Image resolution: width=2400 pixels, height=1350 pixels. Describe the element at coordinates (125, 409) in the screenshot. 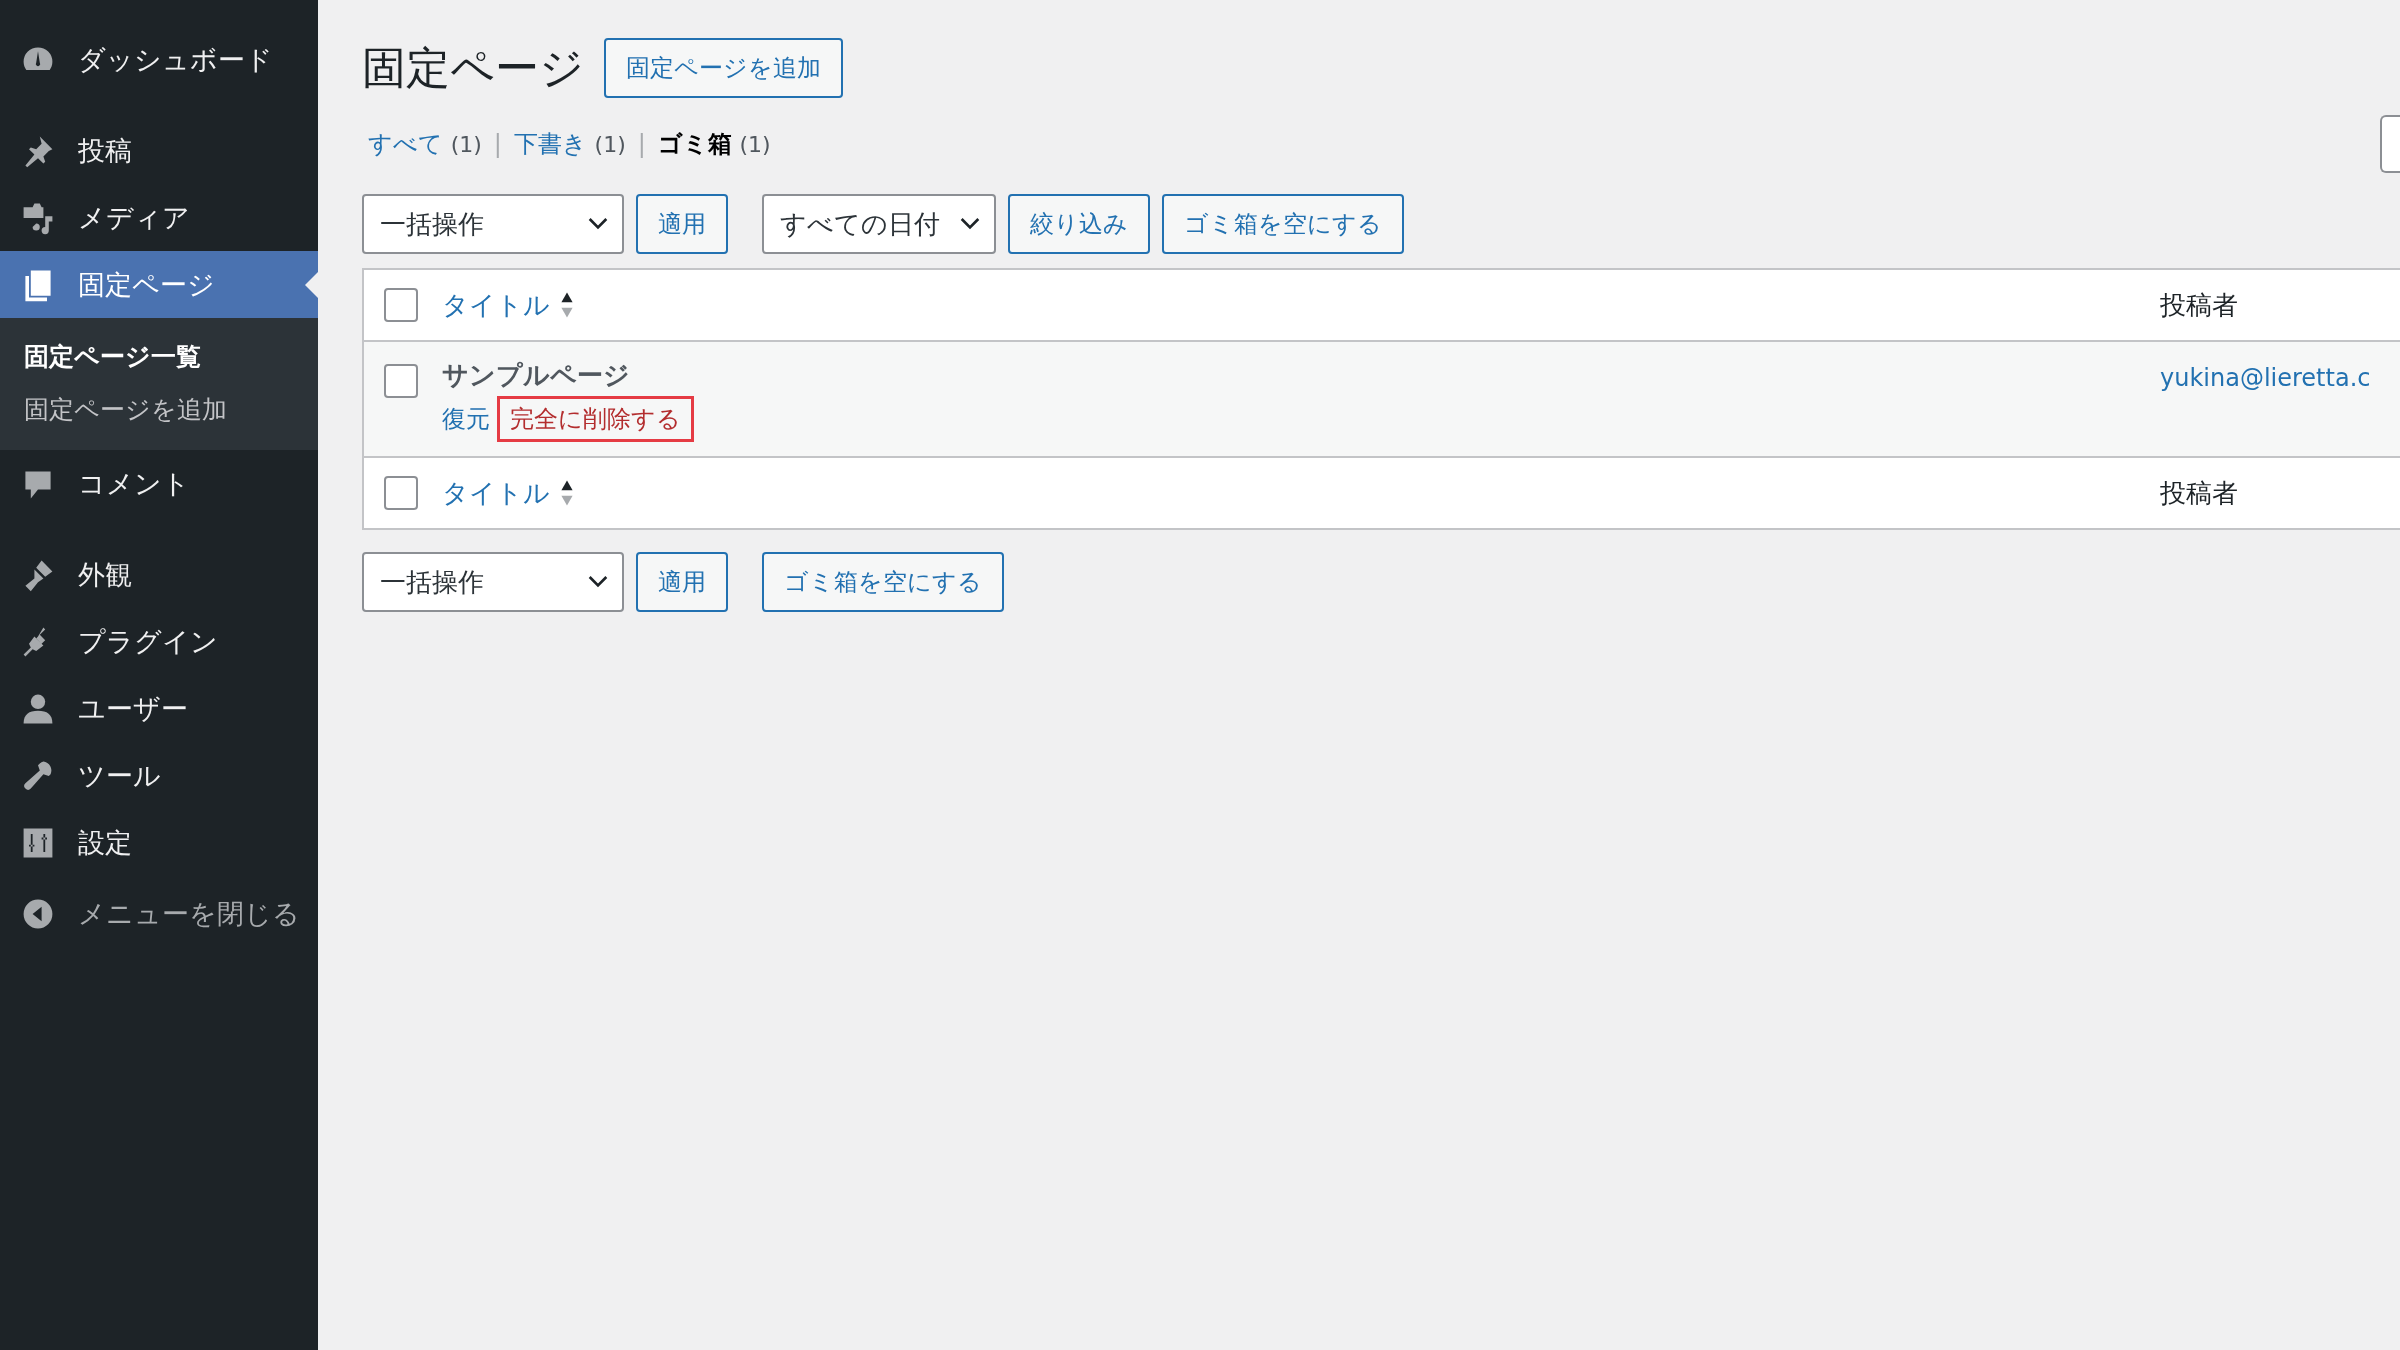

I see `submenu-item: 固定ページを追加` at that location.